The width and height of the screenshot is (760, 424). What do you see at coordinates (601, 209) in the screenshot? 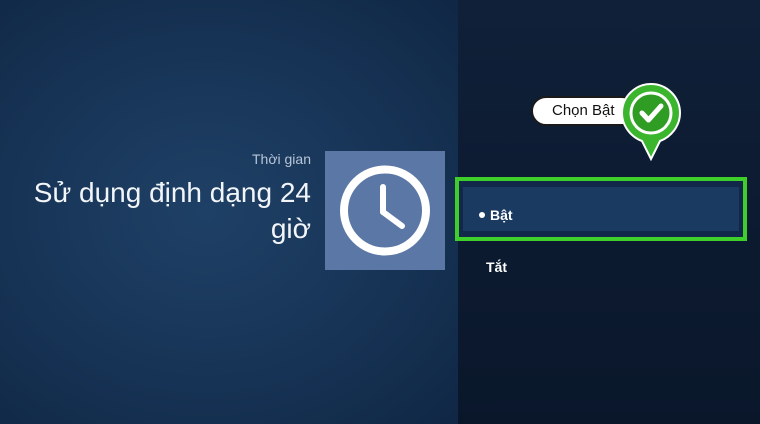
I see `option-on: Bật` at bounding box center [601, 209].